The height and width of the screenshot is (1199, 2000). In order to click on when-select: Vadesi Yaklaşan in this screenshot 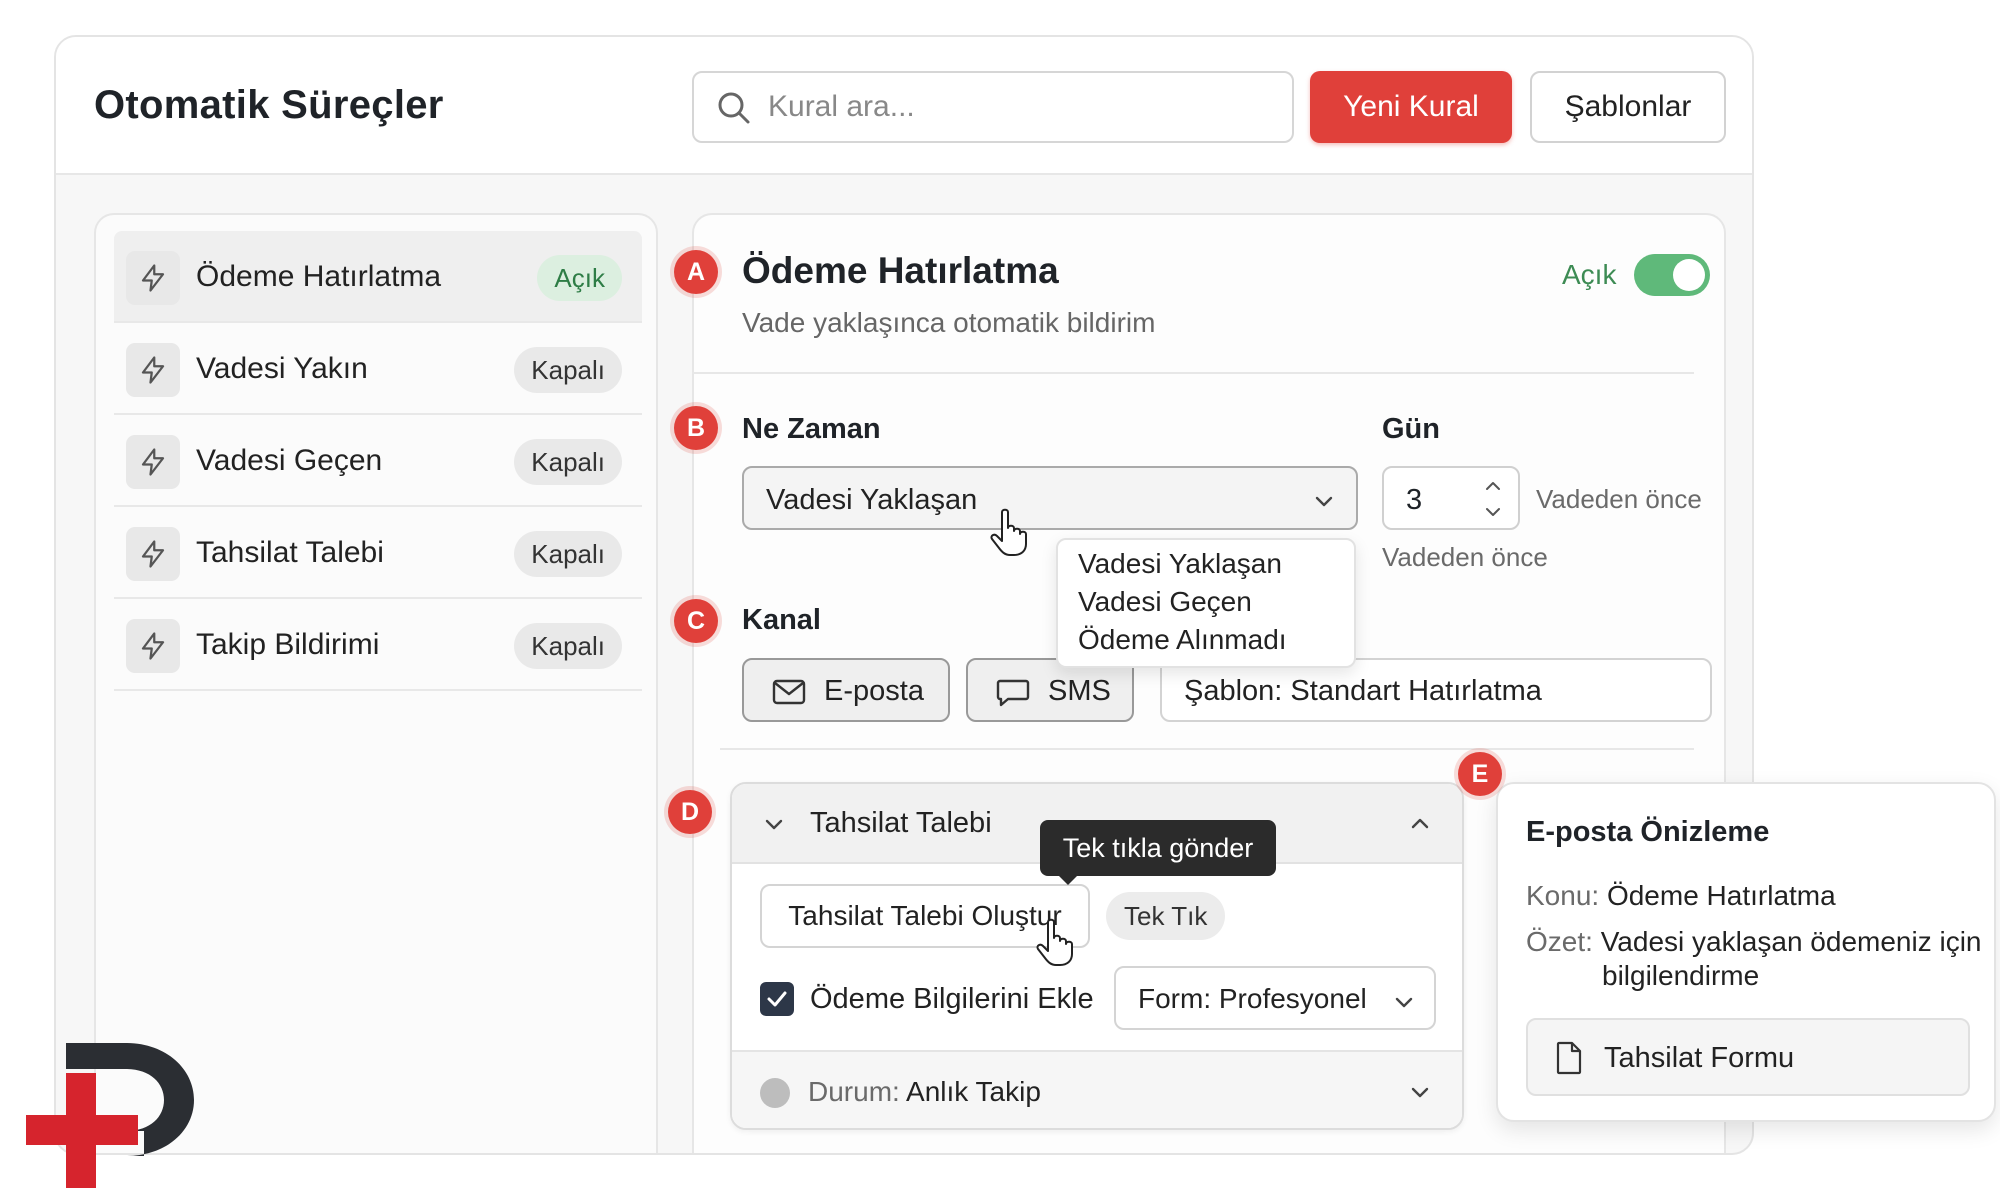, I will do `click(1050, 498)`.